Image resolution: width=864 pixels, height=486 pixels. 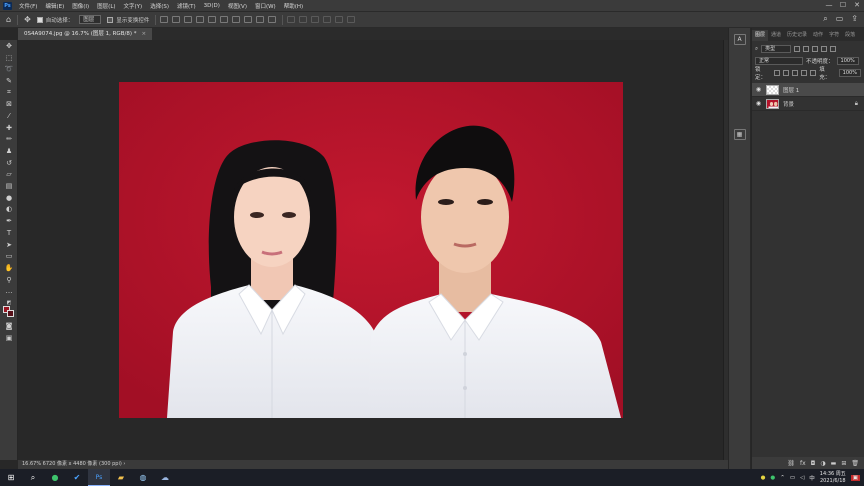 I want to click on move-tool-icon: ✥, so click(x=27, y=19).